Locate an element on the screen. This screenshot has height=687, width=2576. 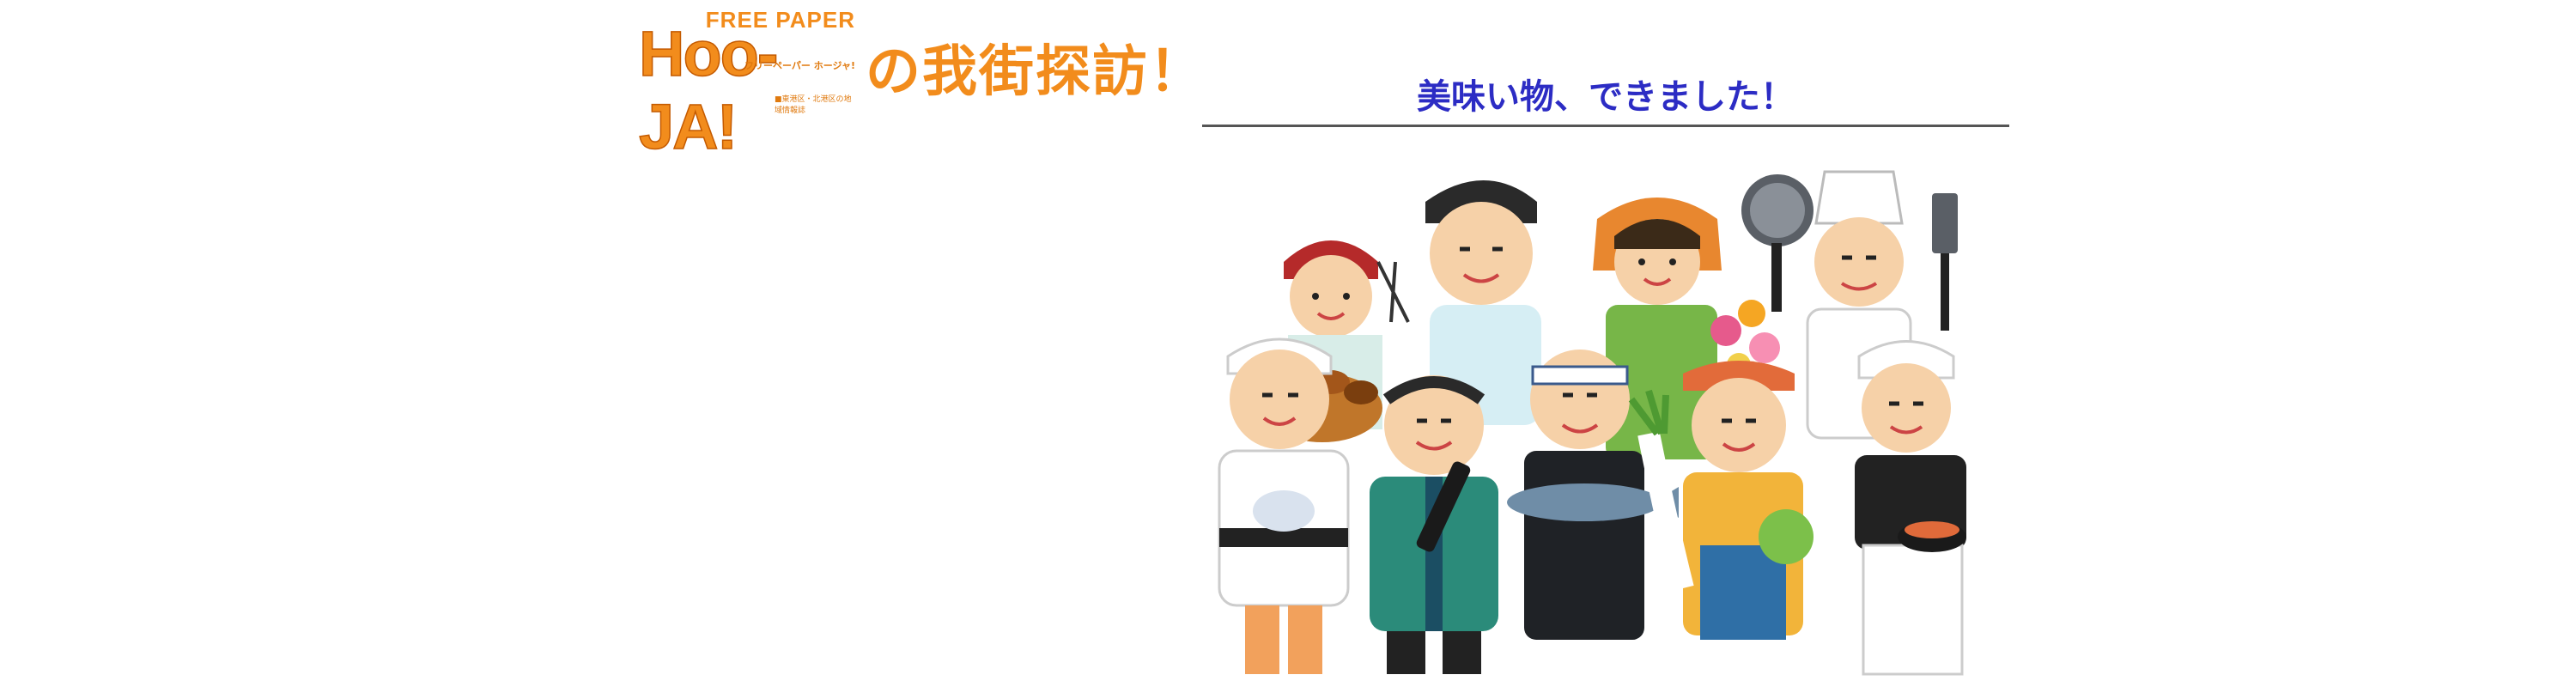
liquor-seller-figure is located at coordinates (1434, 524).